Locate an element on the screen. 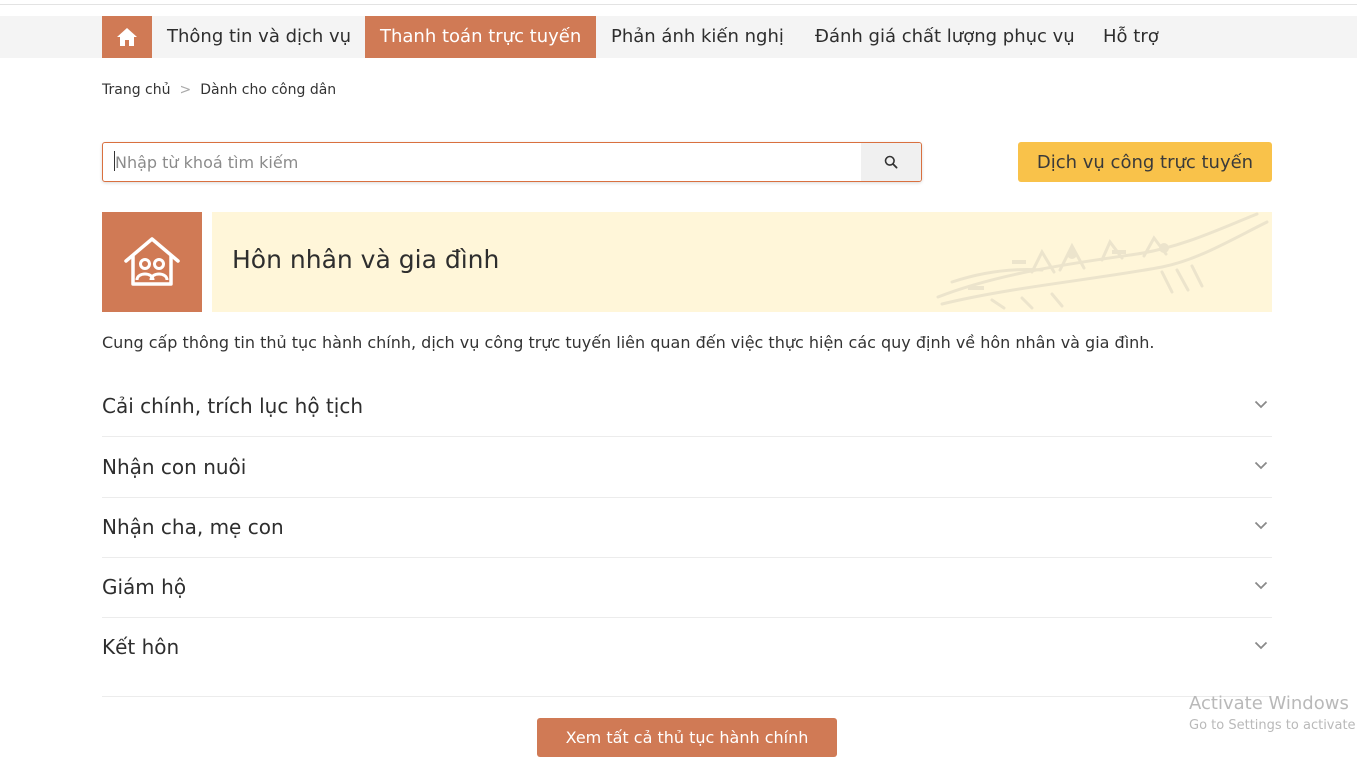 This screenshot has width=1357, height=772. breadcrumb-home-link: Trang chủ is located at coordinates (136, 90).